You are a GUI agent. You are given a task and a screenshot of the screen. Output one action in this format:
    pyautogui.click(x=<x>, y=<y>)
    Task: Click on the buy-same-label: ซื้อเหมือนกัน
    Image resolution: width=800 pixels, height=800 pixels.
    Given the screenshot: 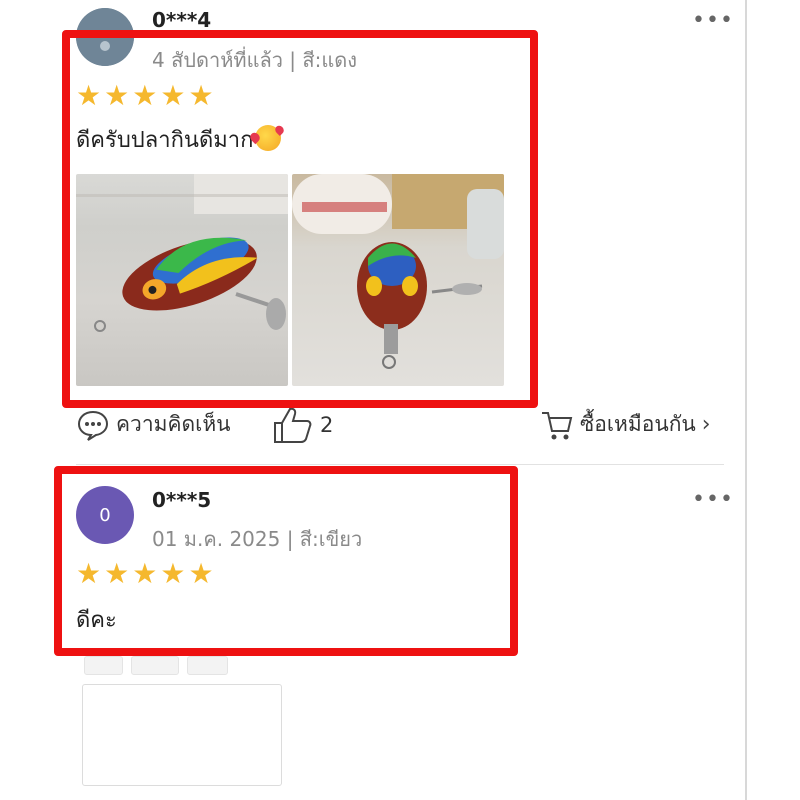 What is the action you would take?
    pyautogui.click(x=638, y=424)
    